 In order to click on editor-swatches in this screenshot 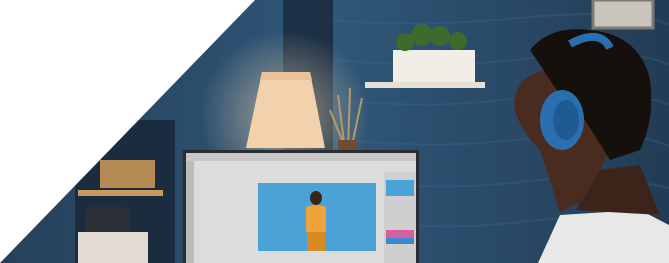, I will do `click(400, 234)`.